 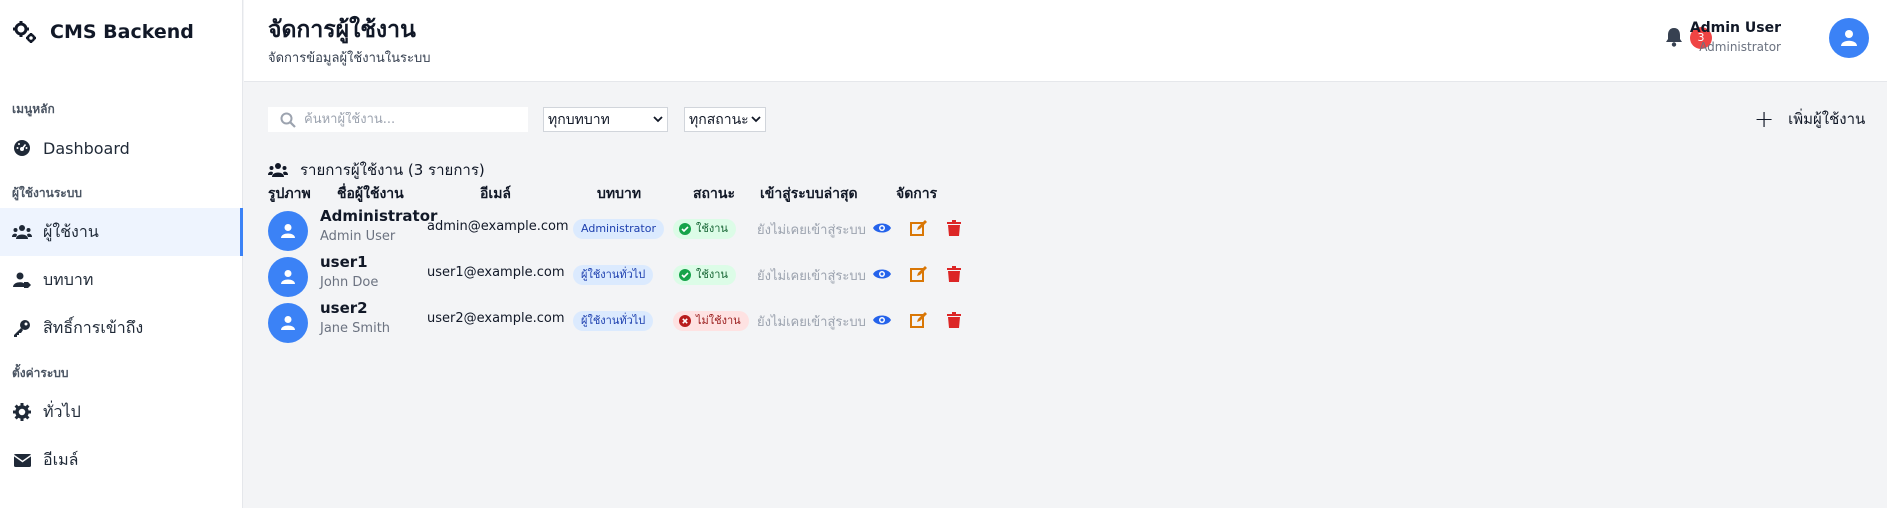 What do you see at coordinates (342, 30) in the screenshot?
I see `page-title: จัดการผู้ใช้งาน` at bounding box center [342, 30].